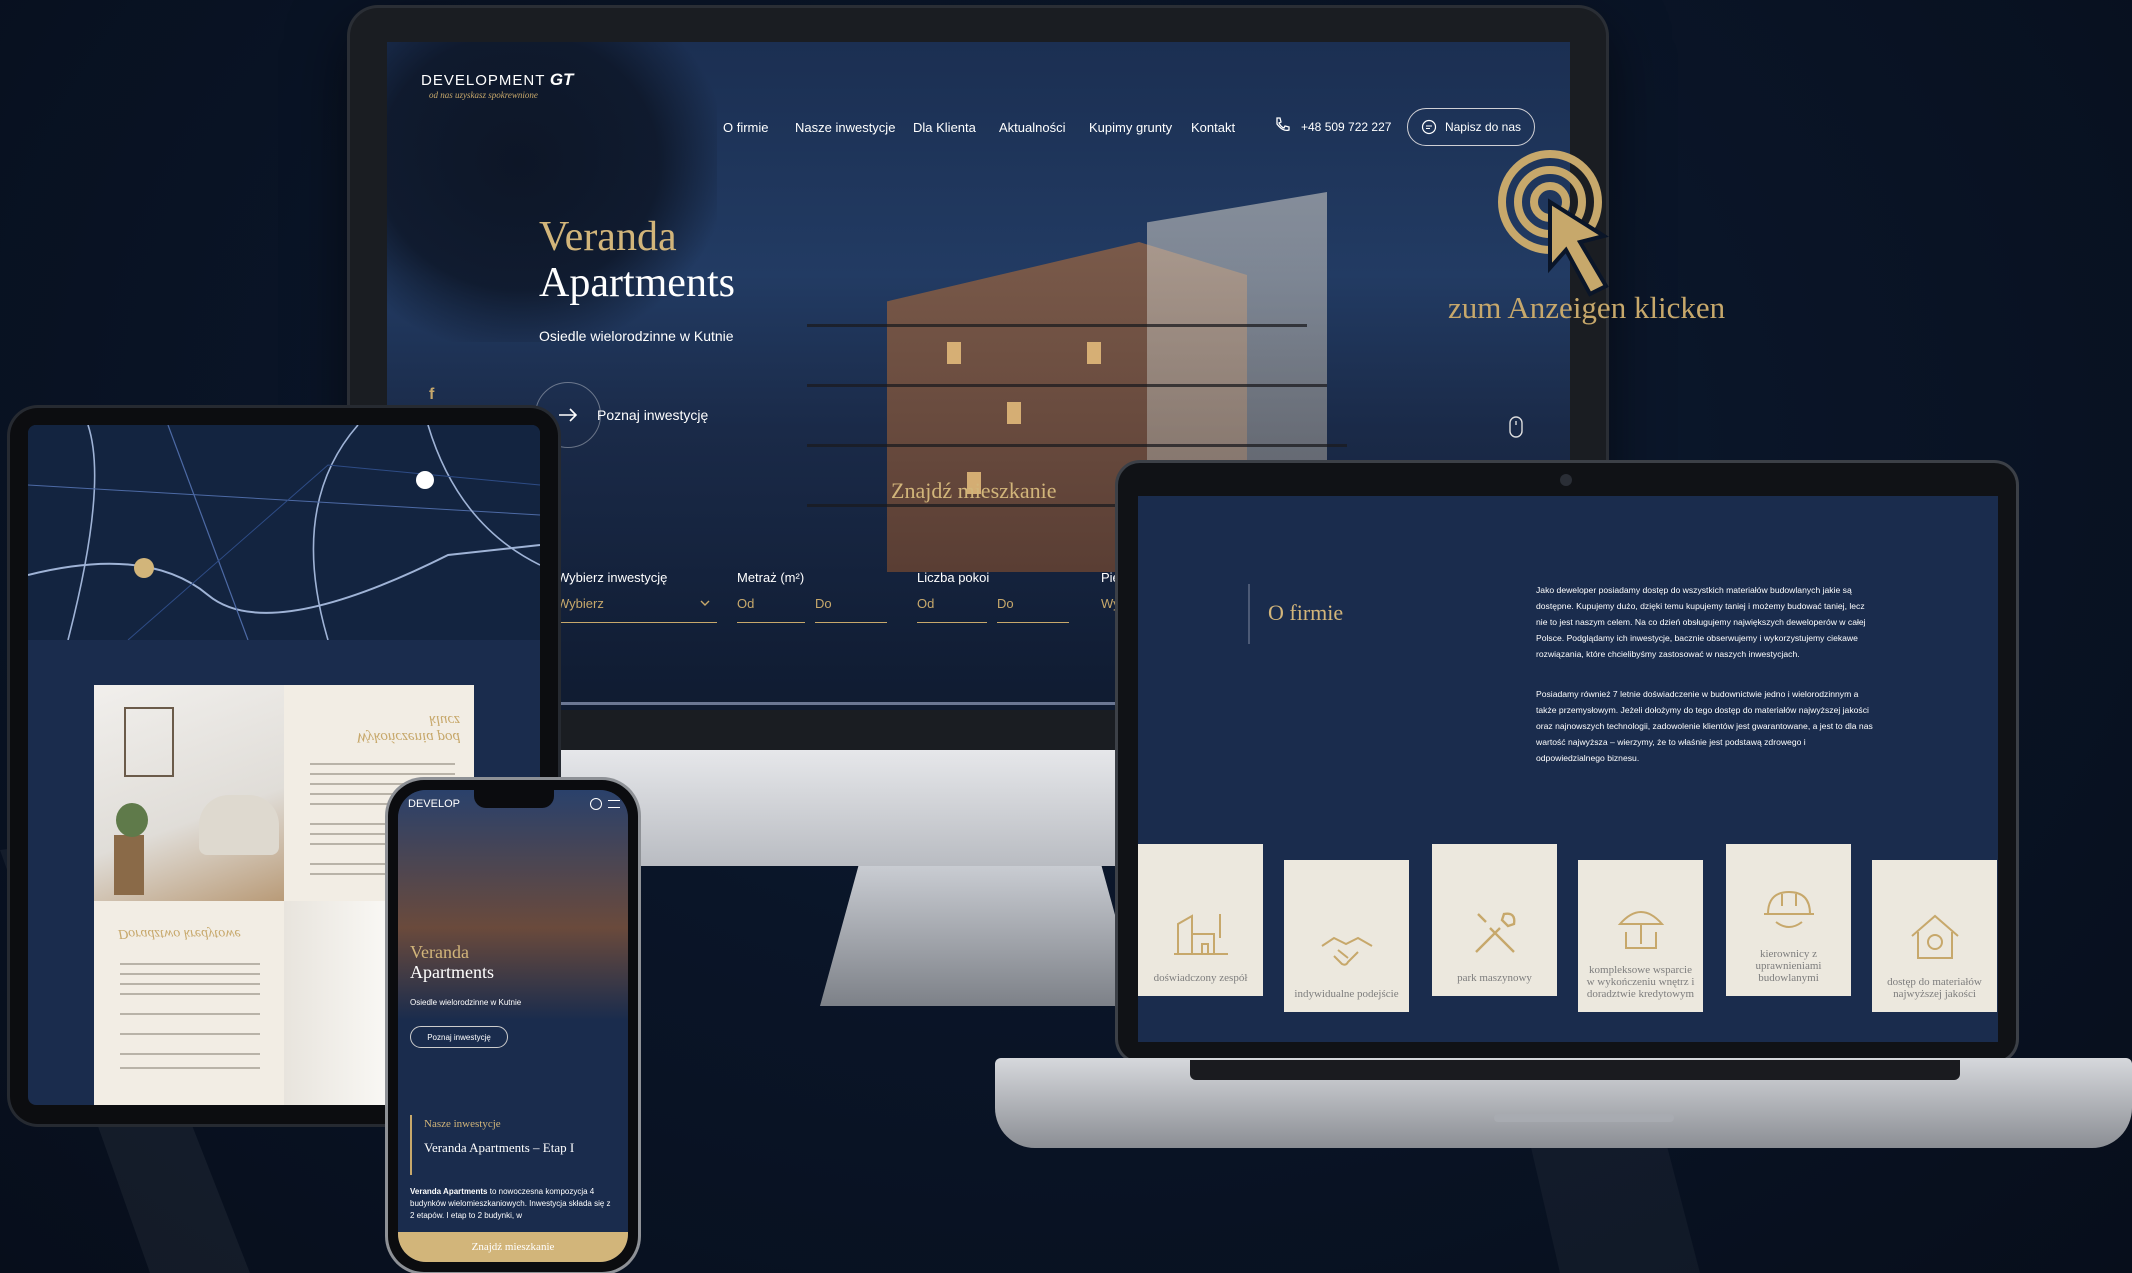 The image size is (2132, 1273). I want to click on phone-number: +48 509 722 227, so click(1346, 127).